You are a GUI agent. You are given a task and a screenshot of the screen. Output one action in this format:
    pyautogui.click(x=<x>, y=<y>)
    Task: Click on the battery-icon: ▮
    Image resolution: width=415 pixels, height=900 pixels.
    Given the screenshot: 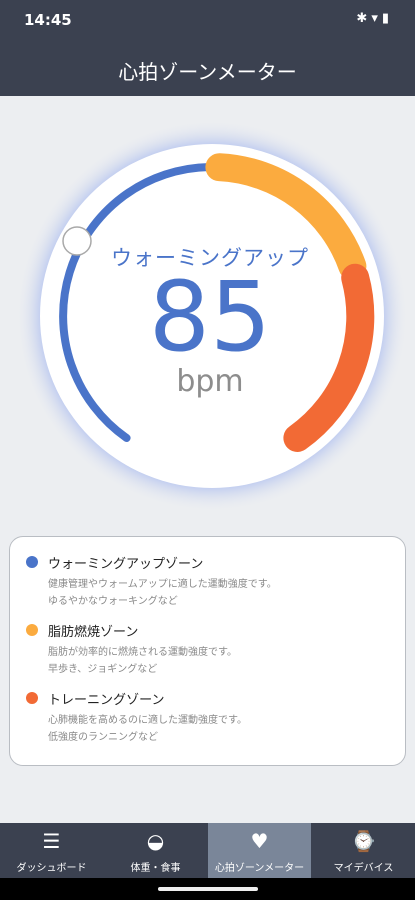 What is the action you would take?
    pyautogui.click(x=387, y=18)
    